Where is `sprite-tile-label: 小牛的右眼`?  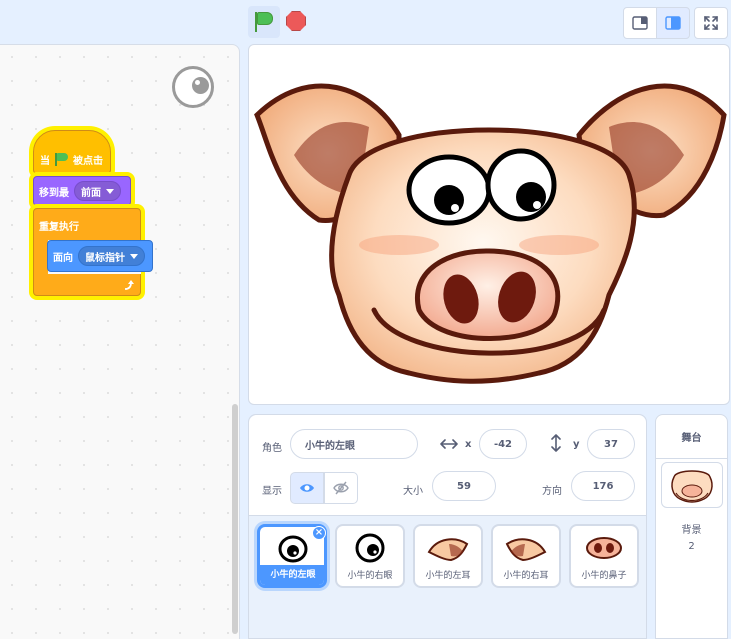 sprite-tile-label: 小牛的右眼 is located at coordinates (370, 576).